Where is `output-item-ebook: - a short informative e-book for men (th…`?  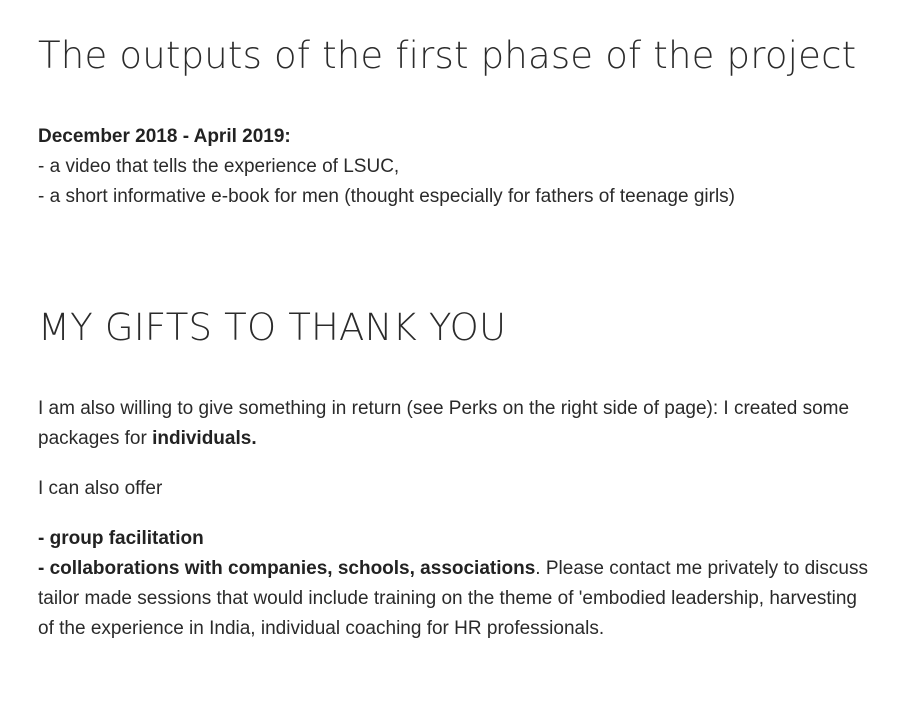 output-item-ebook: - a short informative e-book for men (th… is located at coordinates (387, 196).